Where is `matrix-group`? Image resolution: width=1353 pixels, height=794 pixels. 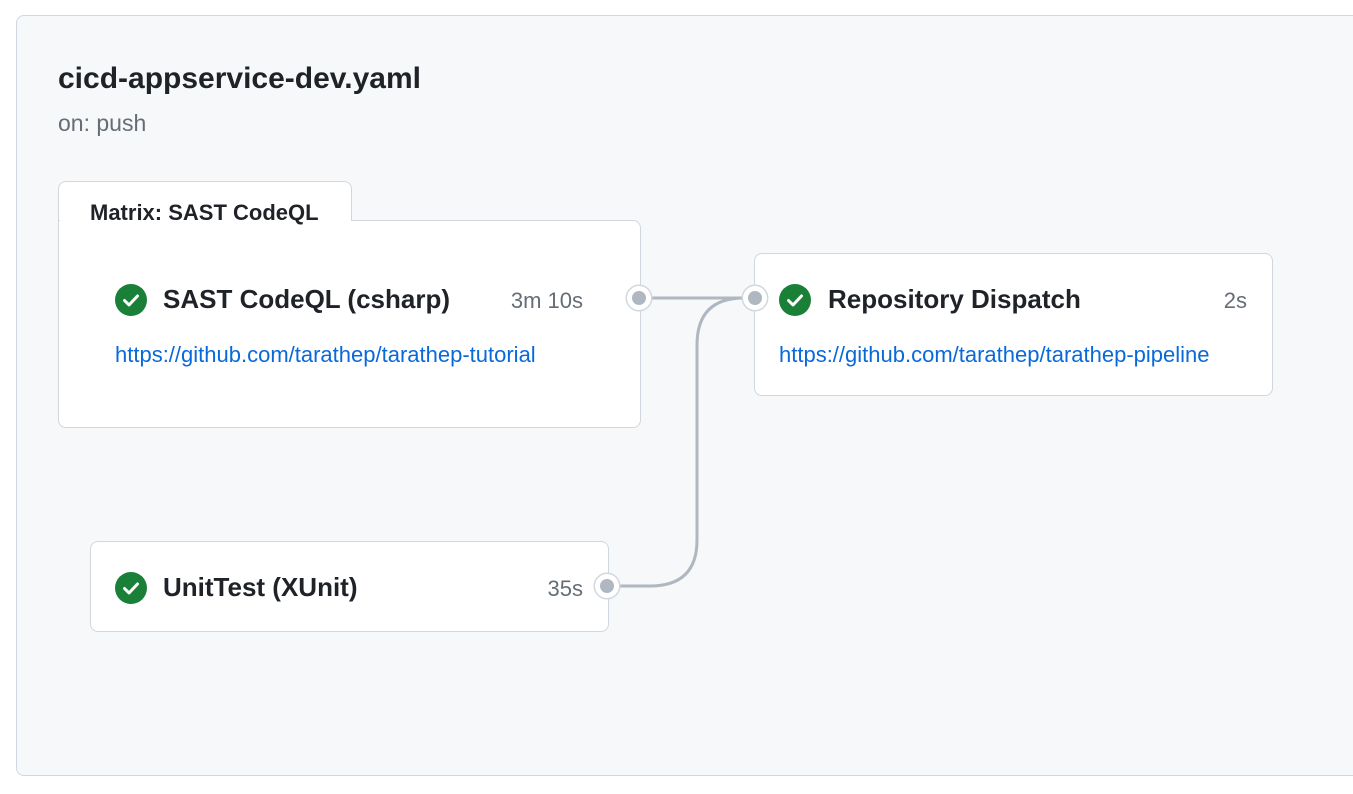 matrix-group is located at coordinates (349, 324).